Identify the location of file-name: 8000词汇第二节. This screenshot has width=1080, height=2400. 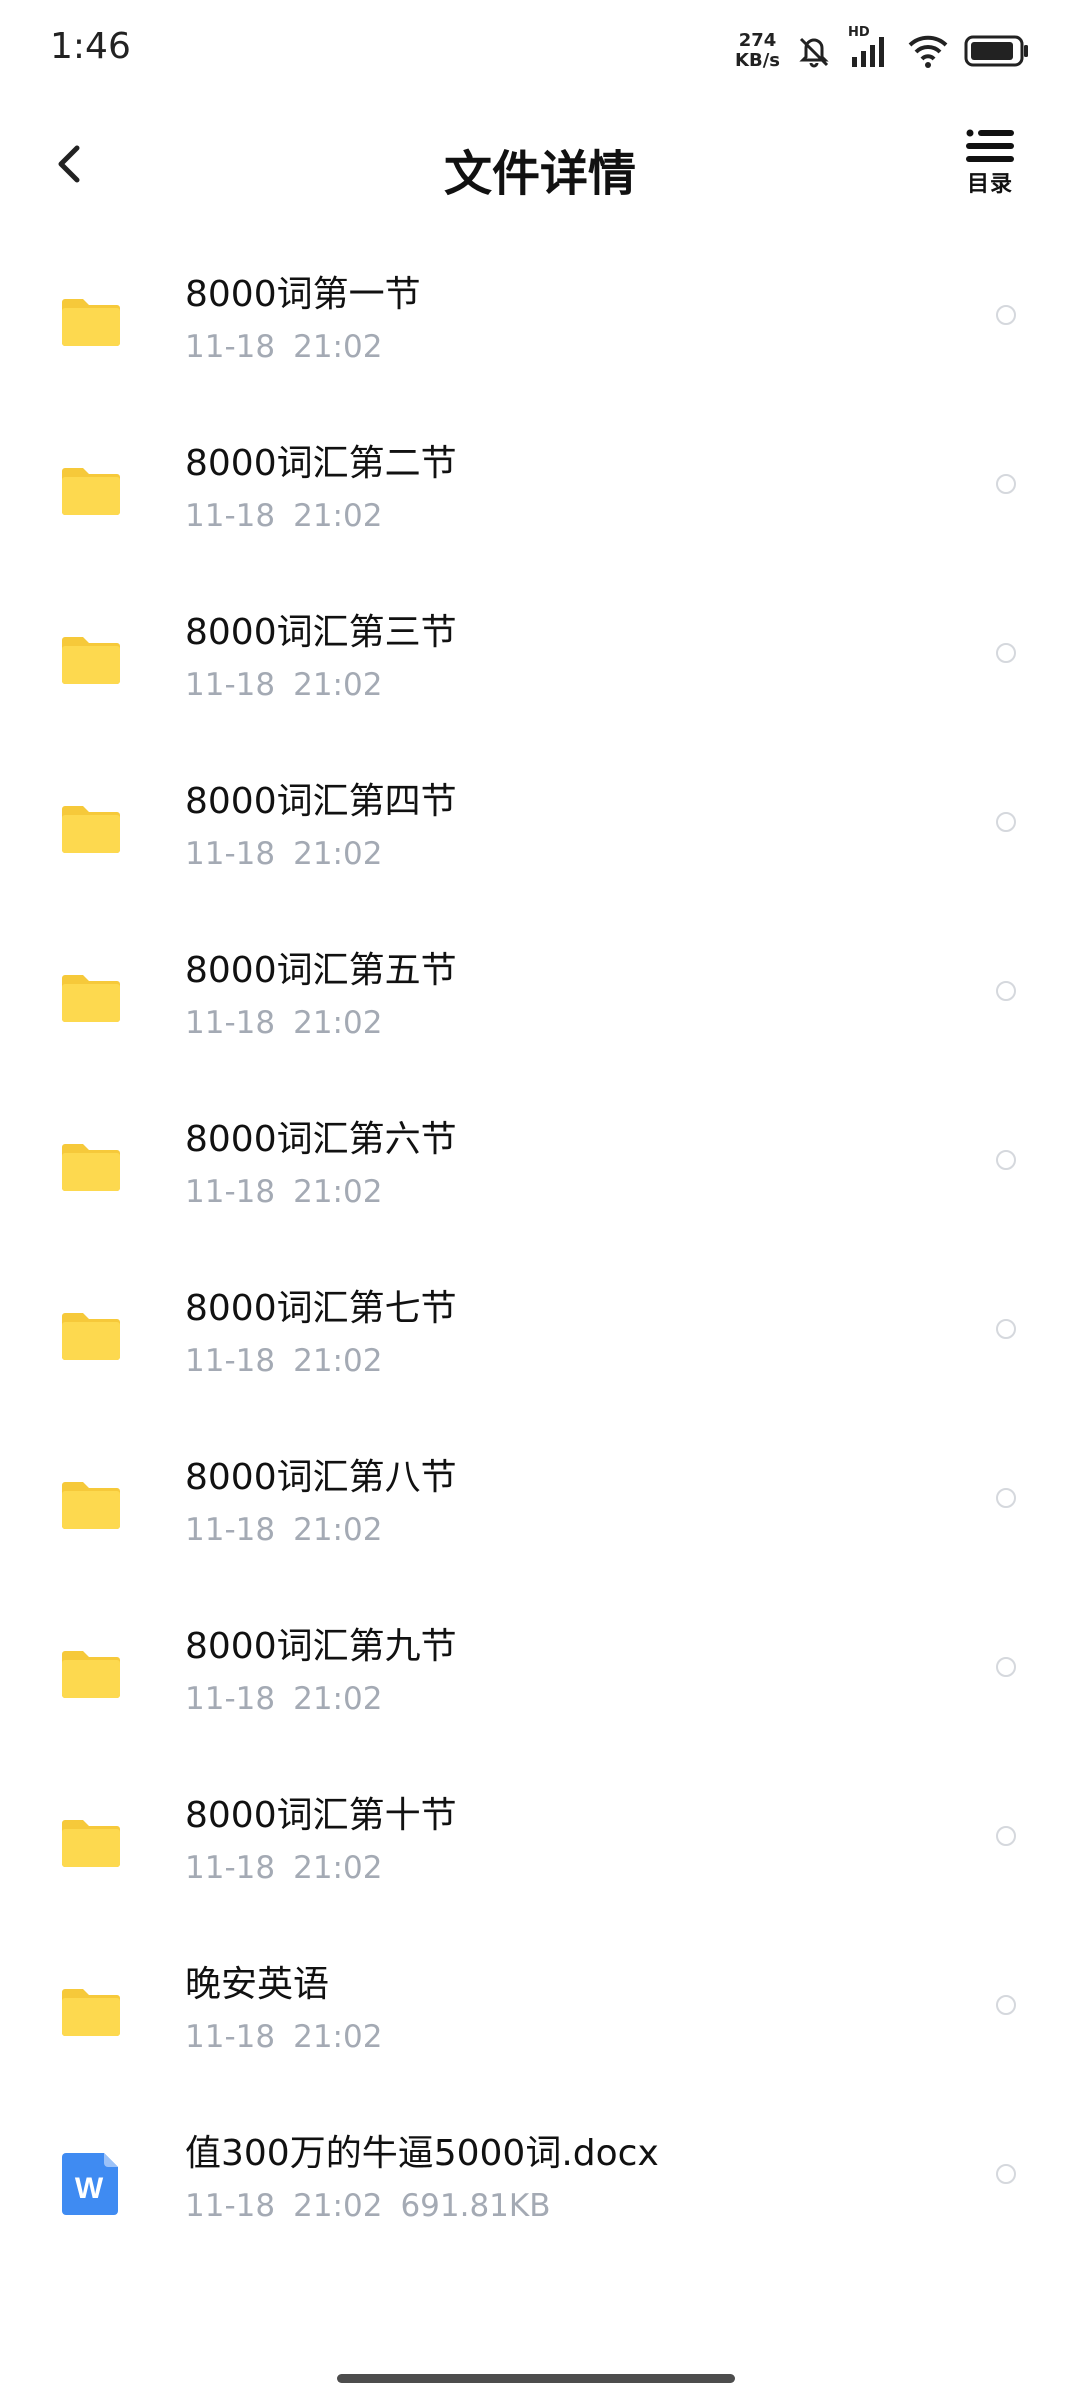
(321, 463).